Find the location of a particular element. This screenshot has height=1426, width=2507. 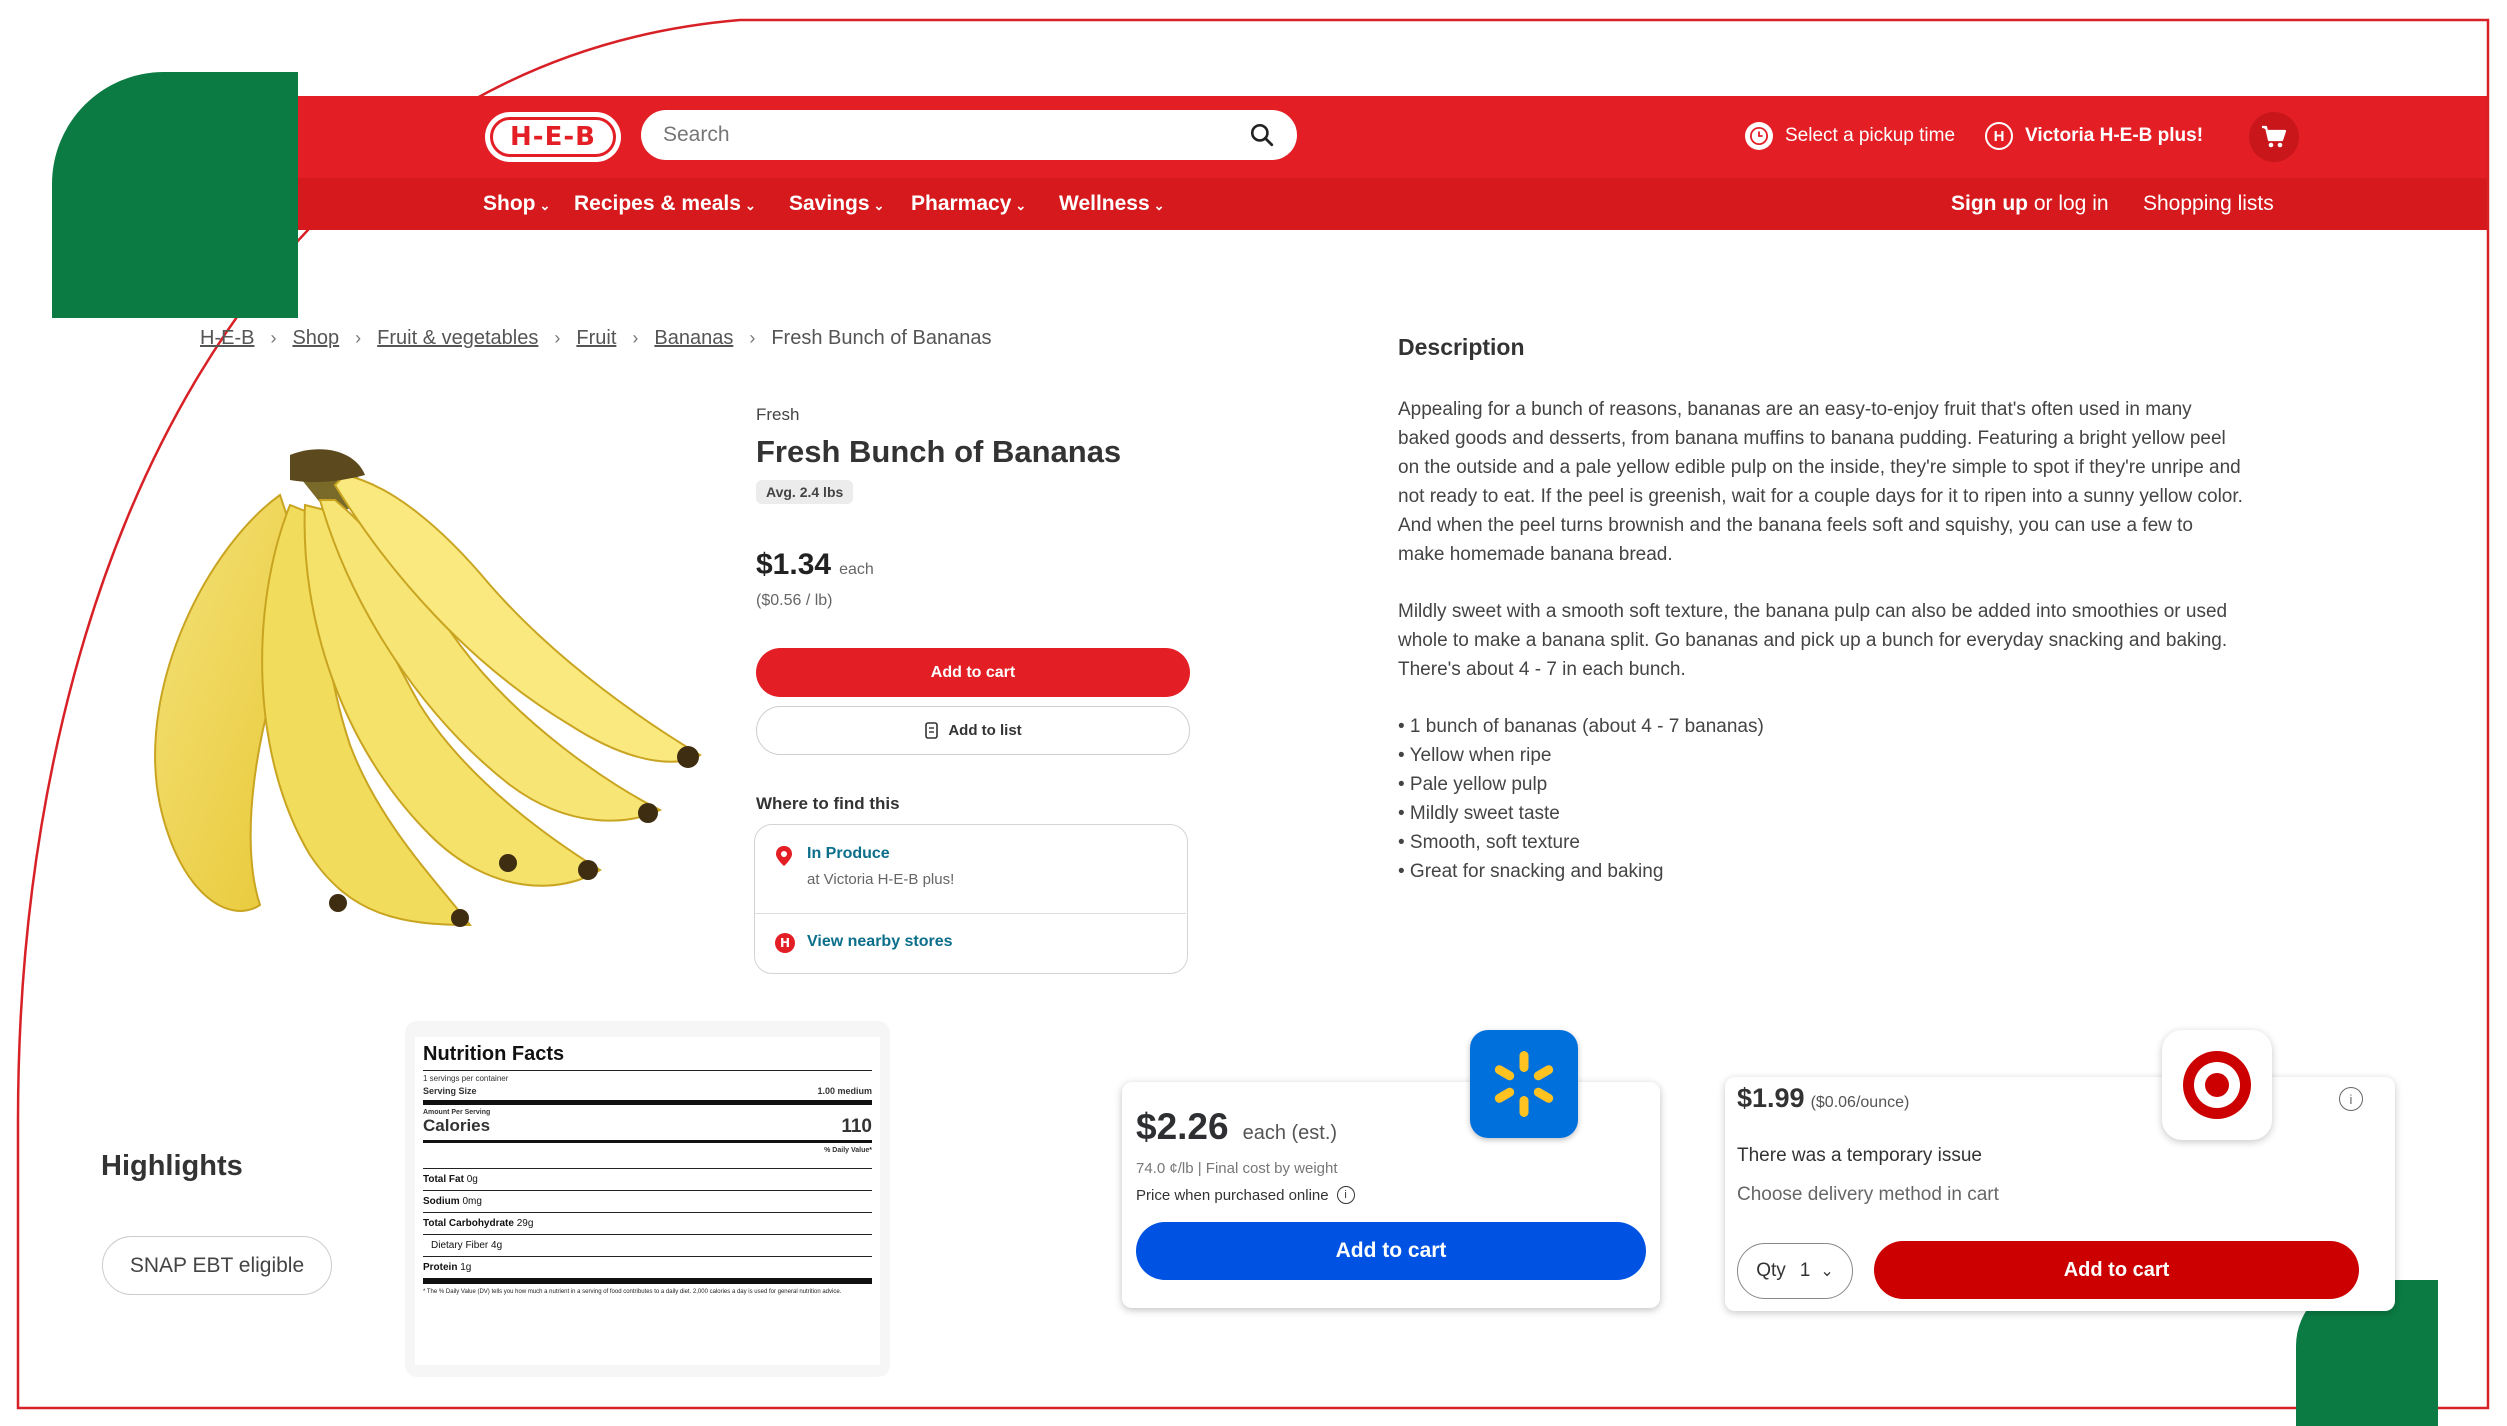

decorative-green-block is located at coordinates (175, 195).